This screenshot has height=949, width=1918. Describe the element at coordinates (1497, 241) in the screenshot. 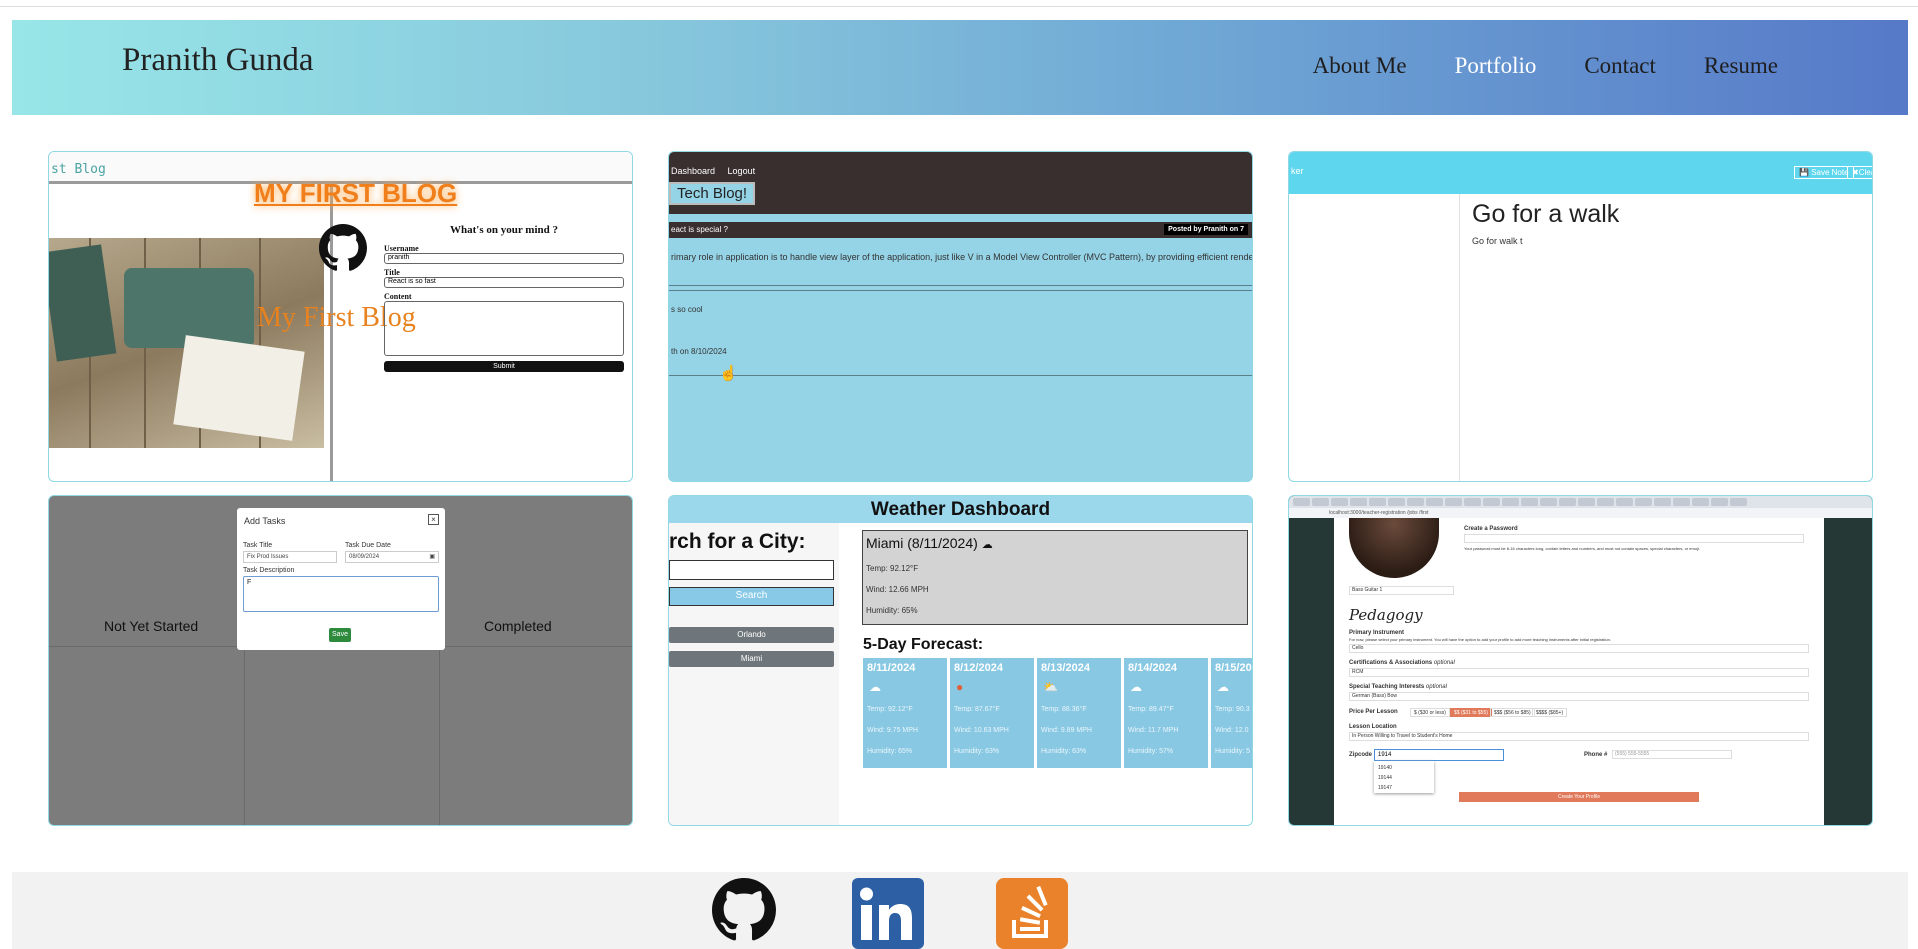

I see `note-text: Go for walk t` at that location.